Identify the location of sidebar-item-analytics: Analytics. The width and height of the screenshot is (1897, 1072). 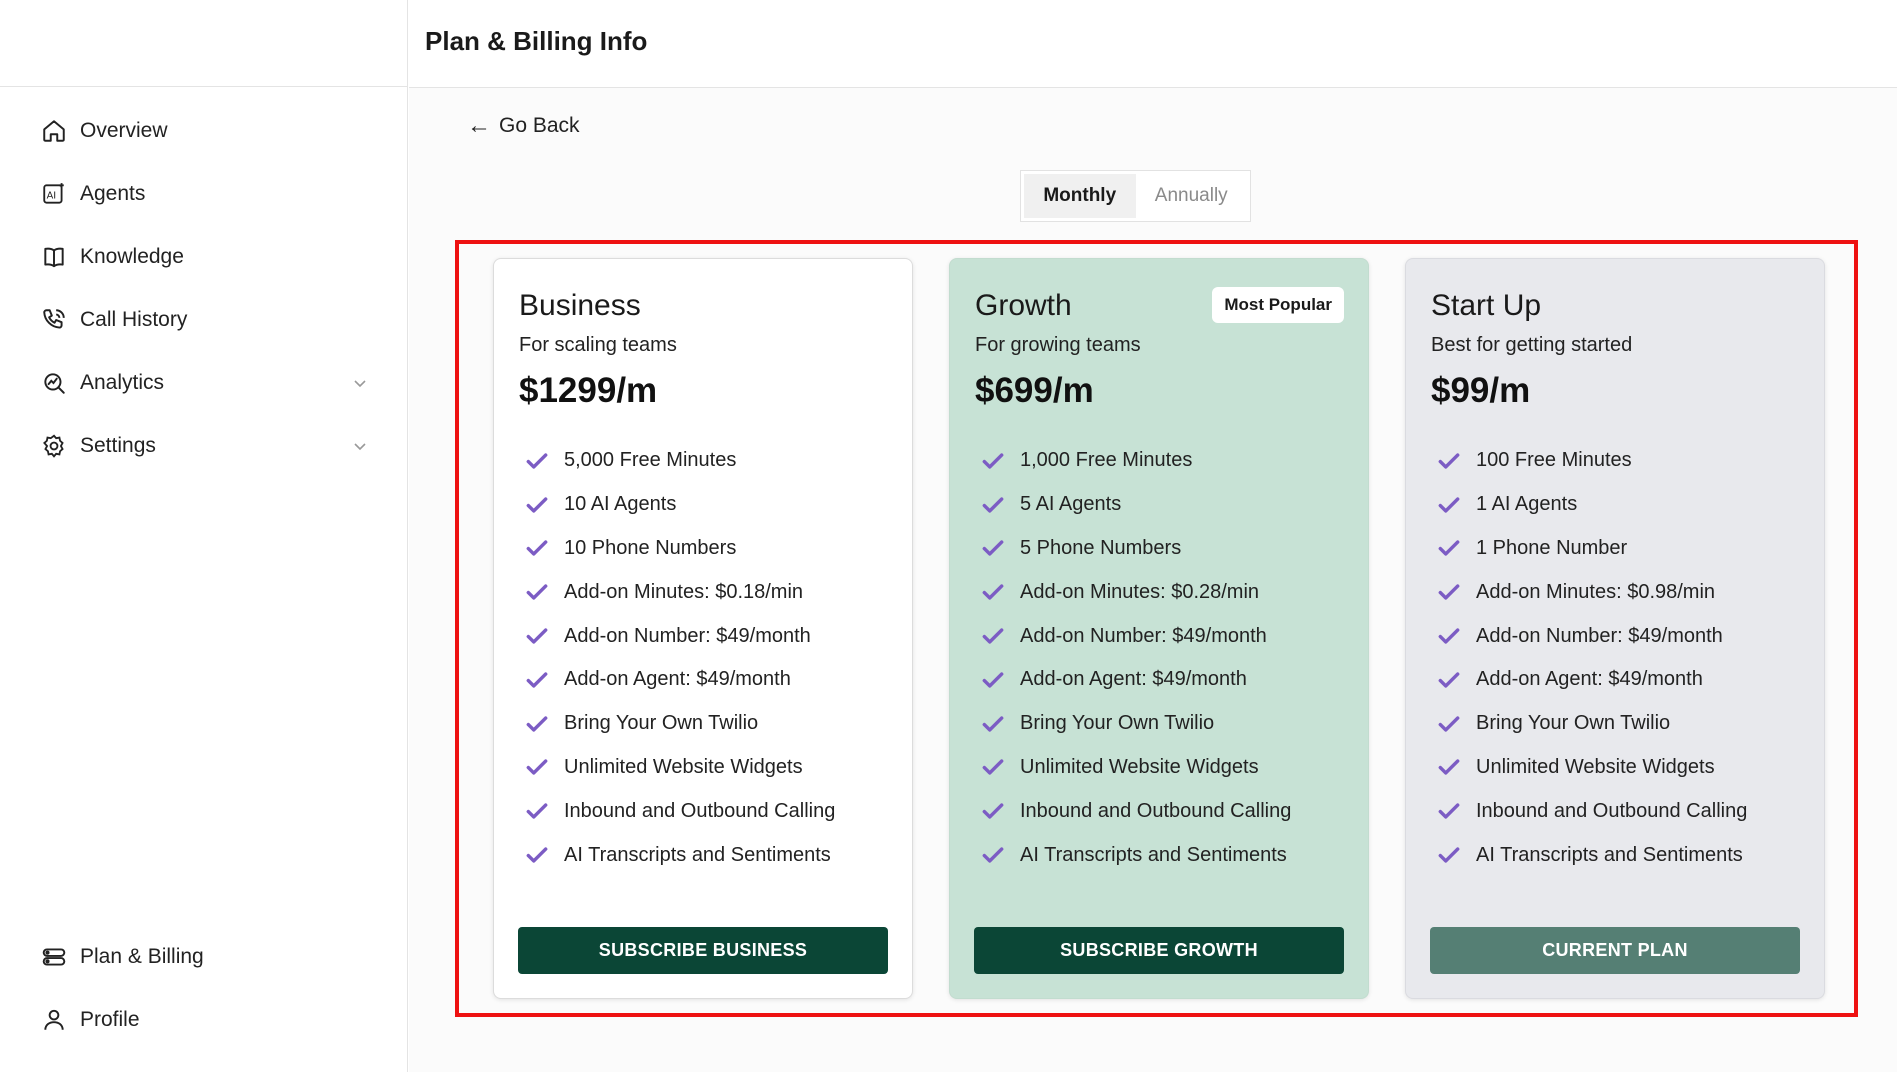
(205, 383).